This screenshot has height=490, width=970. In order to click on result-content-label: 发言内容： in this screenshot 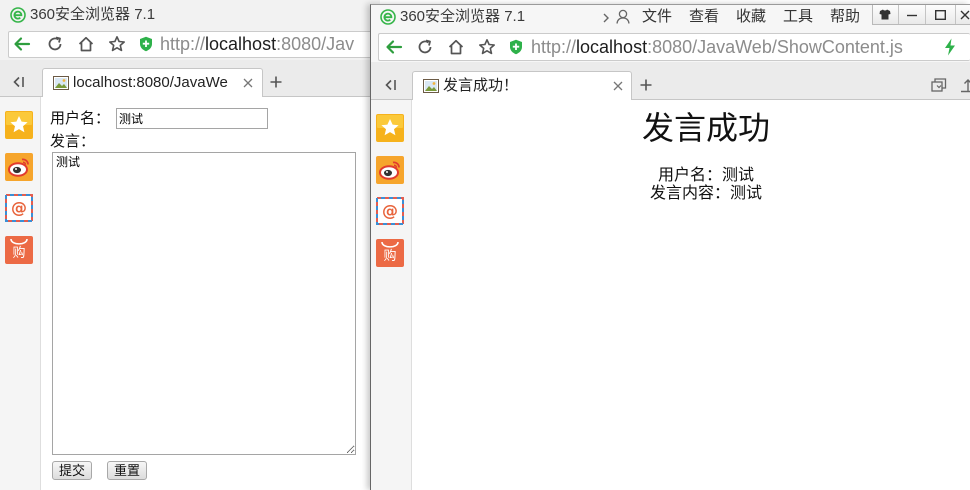, I will do `click(689, 193)`.